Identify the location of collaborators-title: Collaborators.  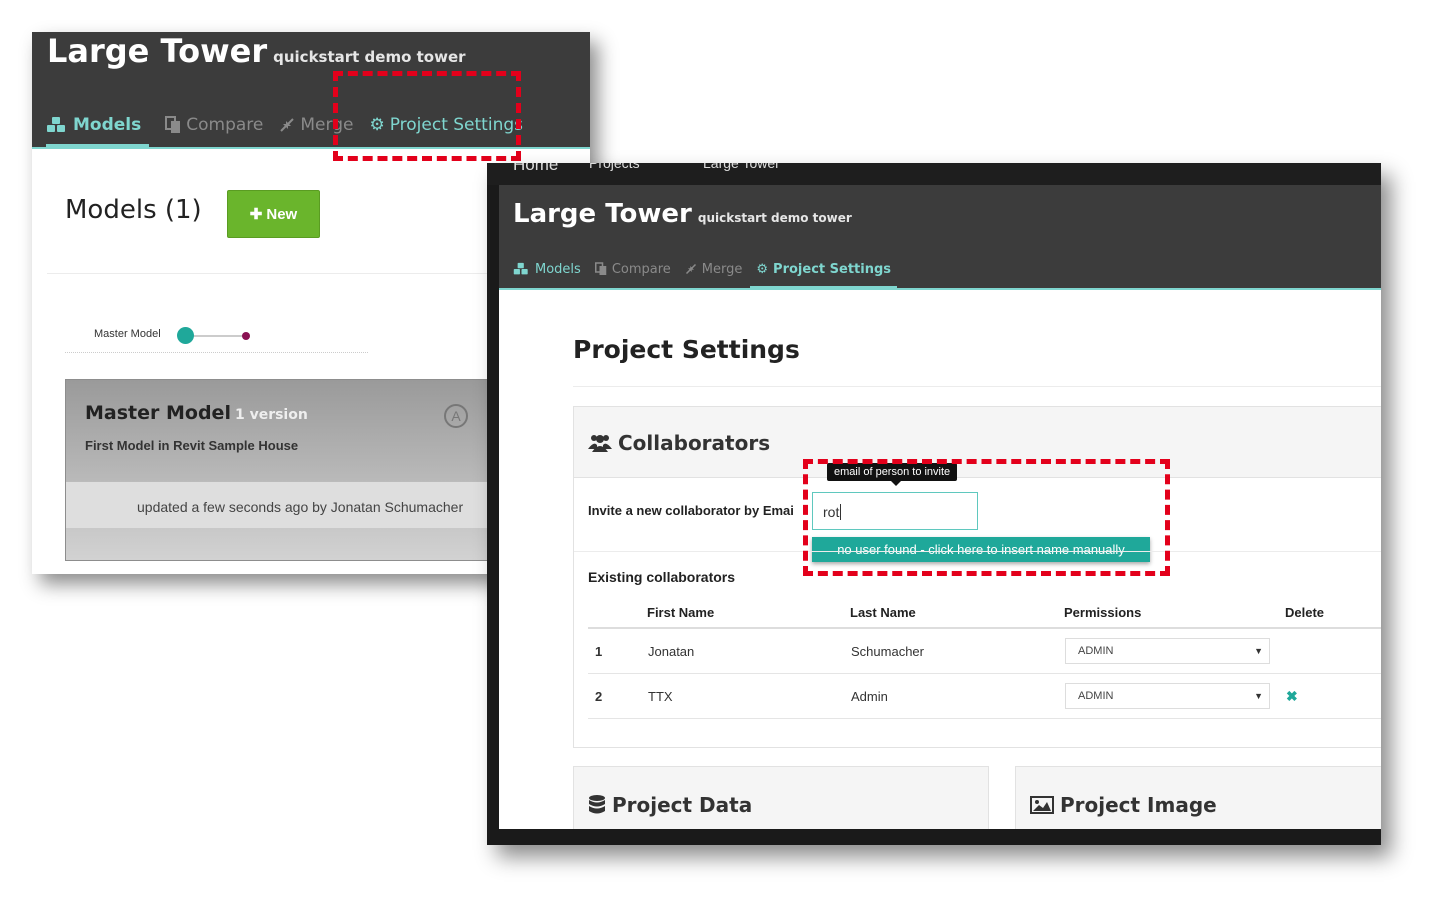
(679, 443).